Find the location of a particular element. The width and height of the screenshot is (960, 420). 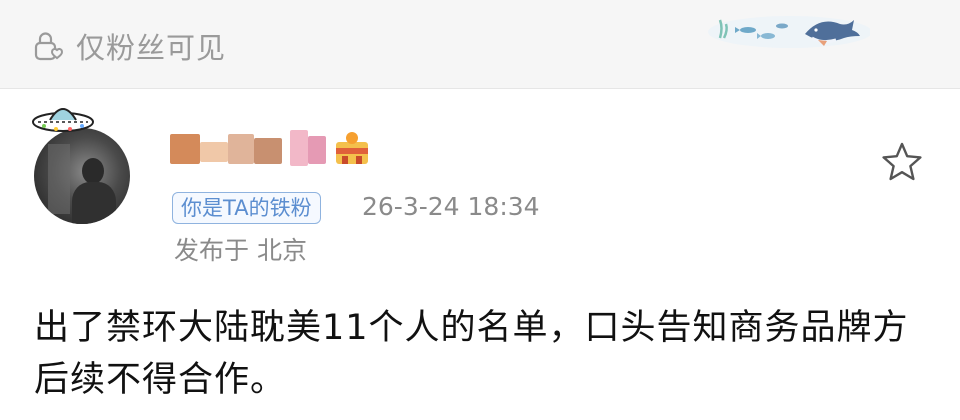

author-avatar-group is located at coordinates (83, 165).